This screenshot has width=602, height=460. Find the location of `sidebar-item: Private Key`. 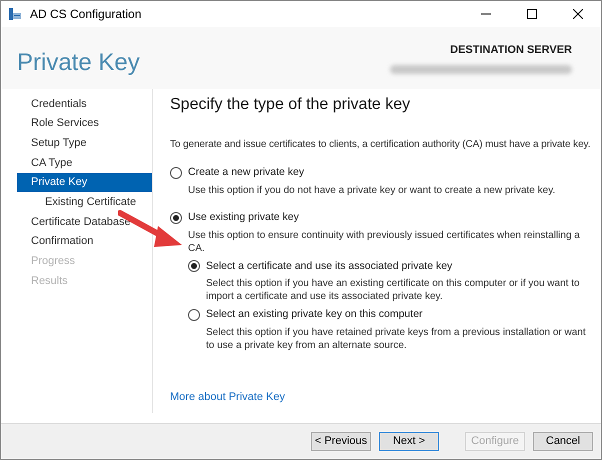

sidebar-item: Private Key is located at coordinates (84, 182).